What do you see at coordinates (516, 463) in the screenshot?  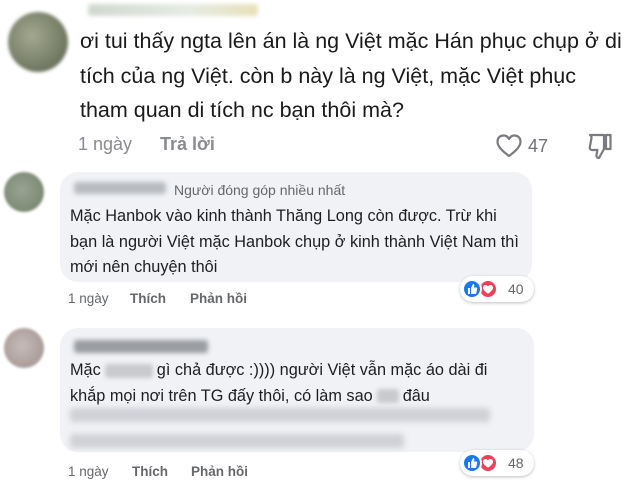 I see `reaction-count: 48` at bounding box center [516, 463].